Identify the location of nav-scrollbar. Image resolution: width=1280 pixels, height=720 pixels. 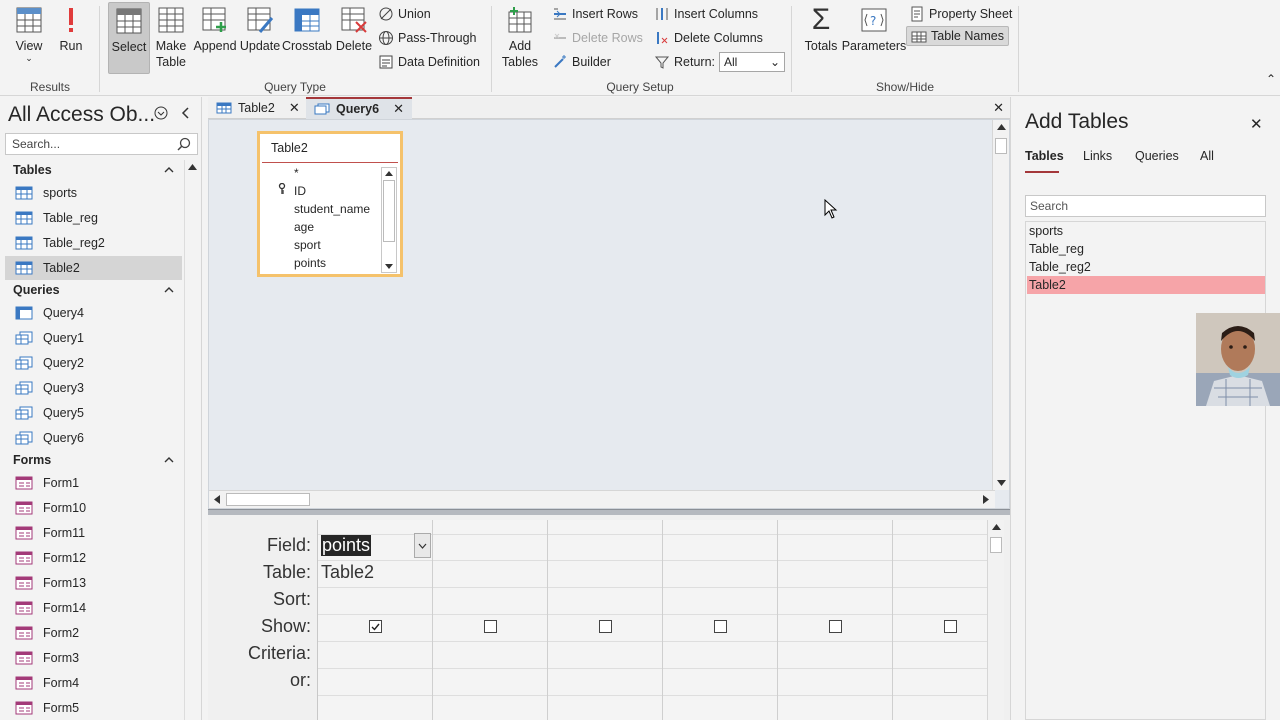
(192, 440).